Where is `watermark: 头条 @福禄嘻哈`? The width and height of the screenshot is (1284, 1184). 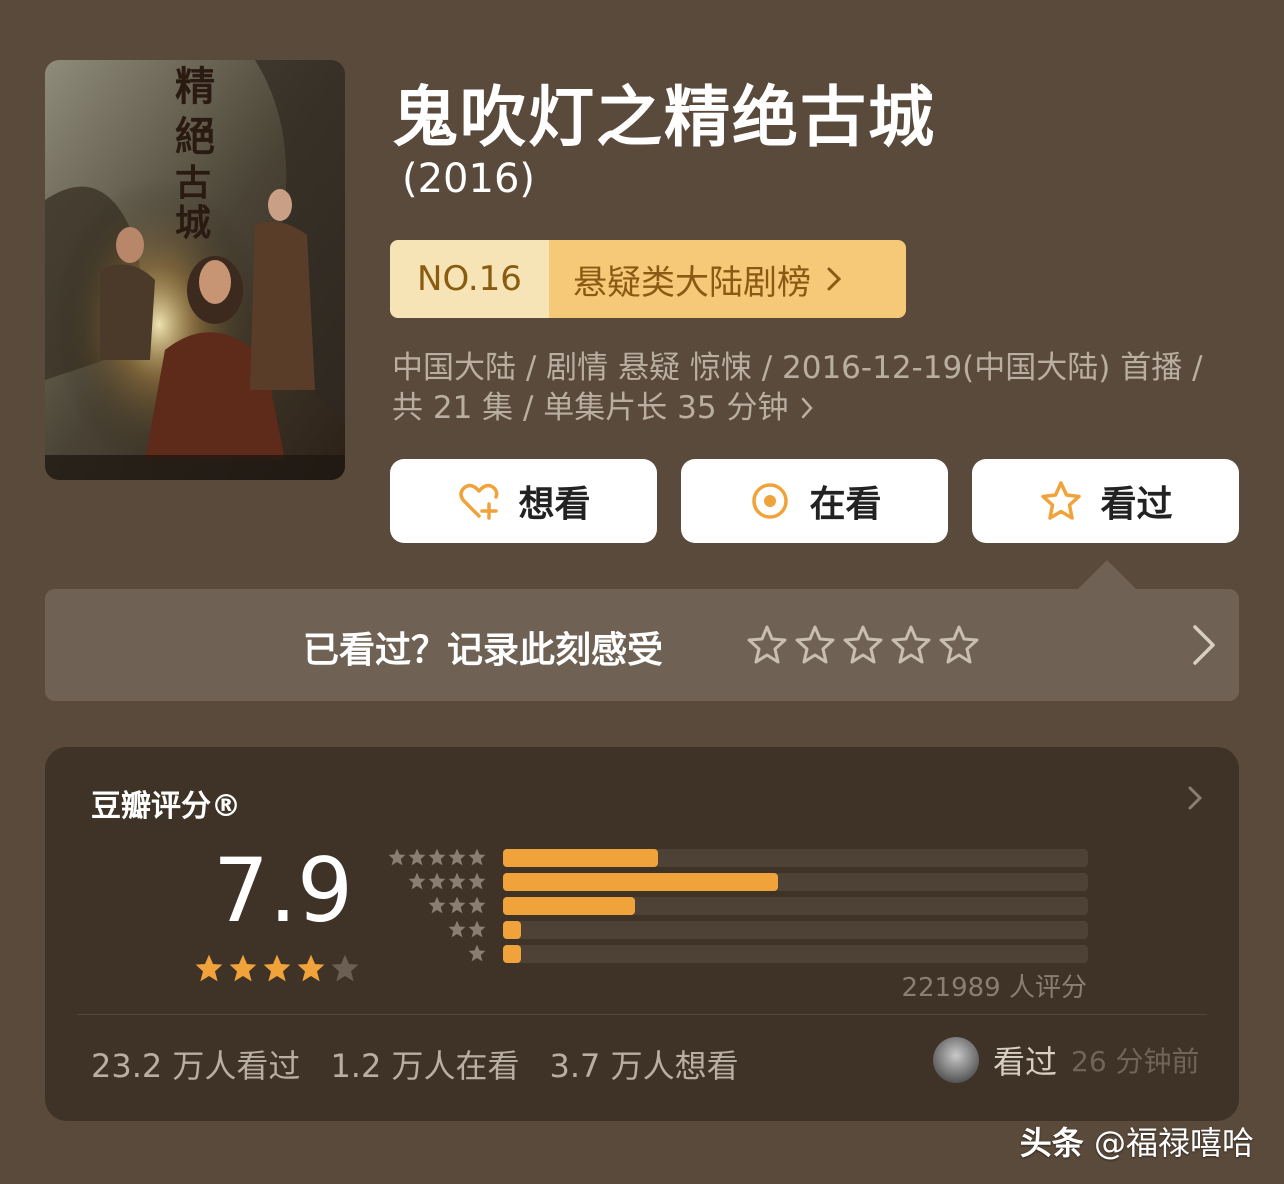 watermark: 头条 @福禄嘻哈 is located at coordinates (1137, 1141).